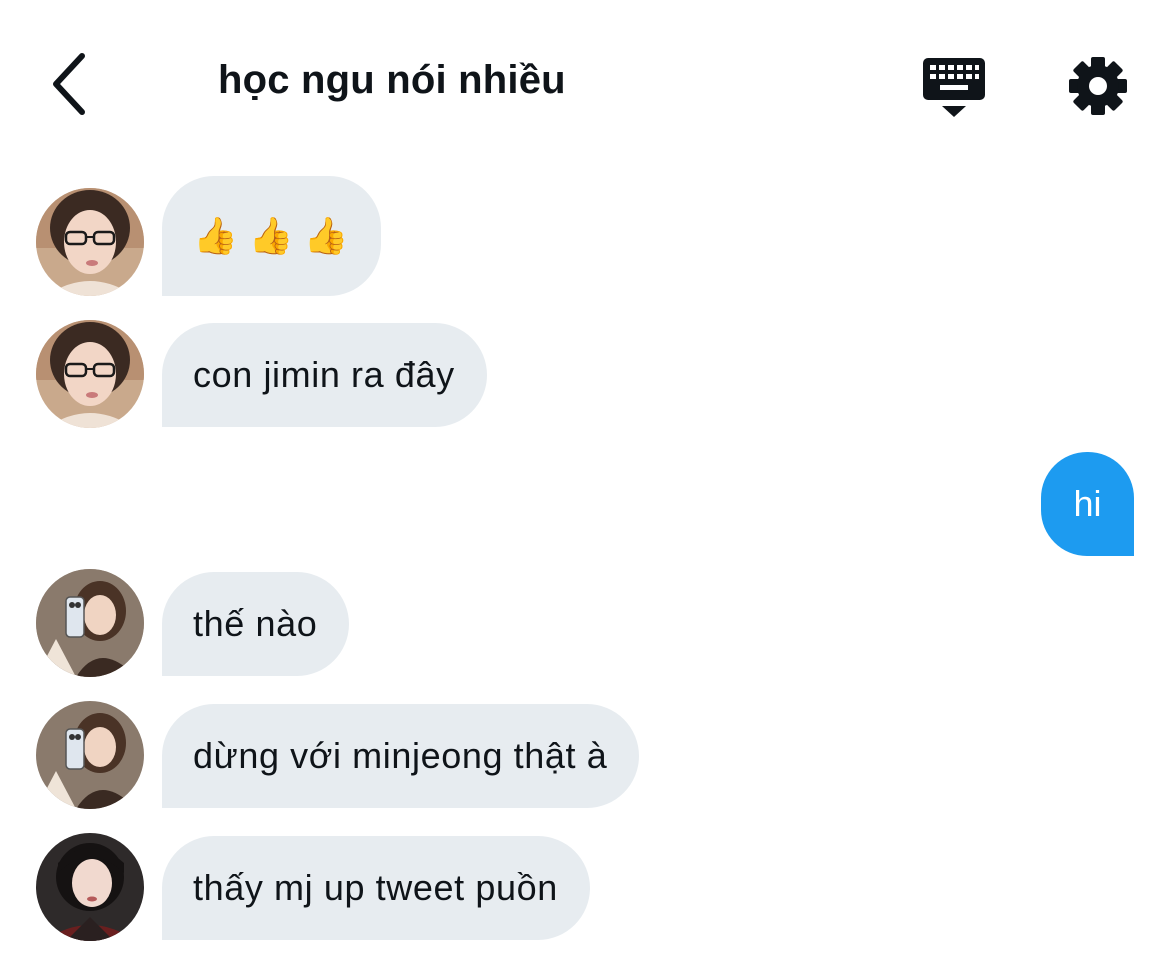  I want to click on message-text: con jimin ra đây, so click(324, 374).